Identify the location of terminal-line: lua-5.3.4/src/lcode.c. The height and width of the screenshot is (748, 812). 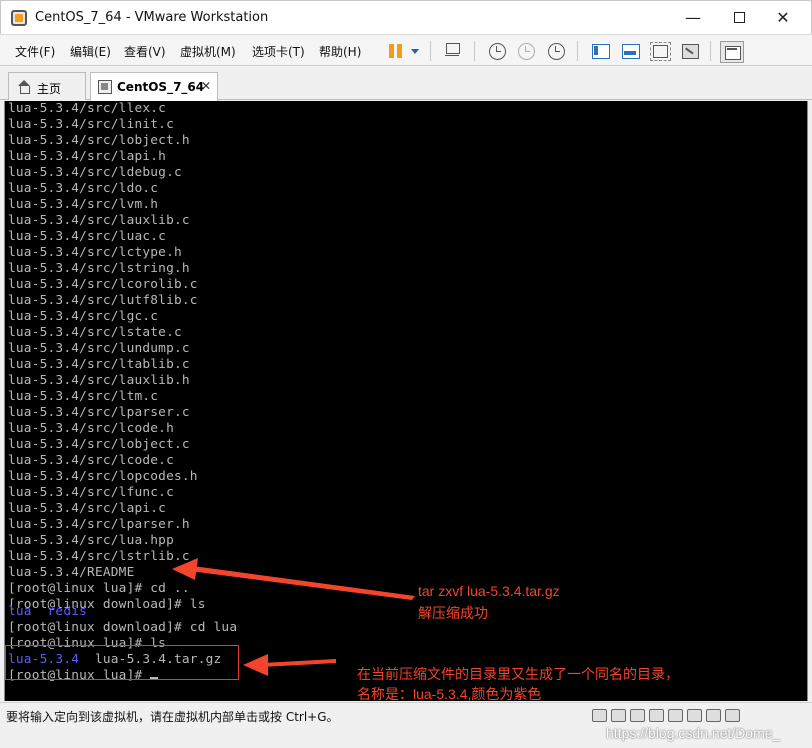
(91, 460).